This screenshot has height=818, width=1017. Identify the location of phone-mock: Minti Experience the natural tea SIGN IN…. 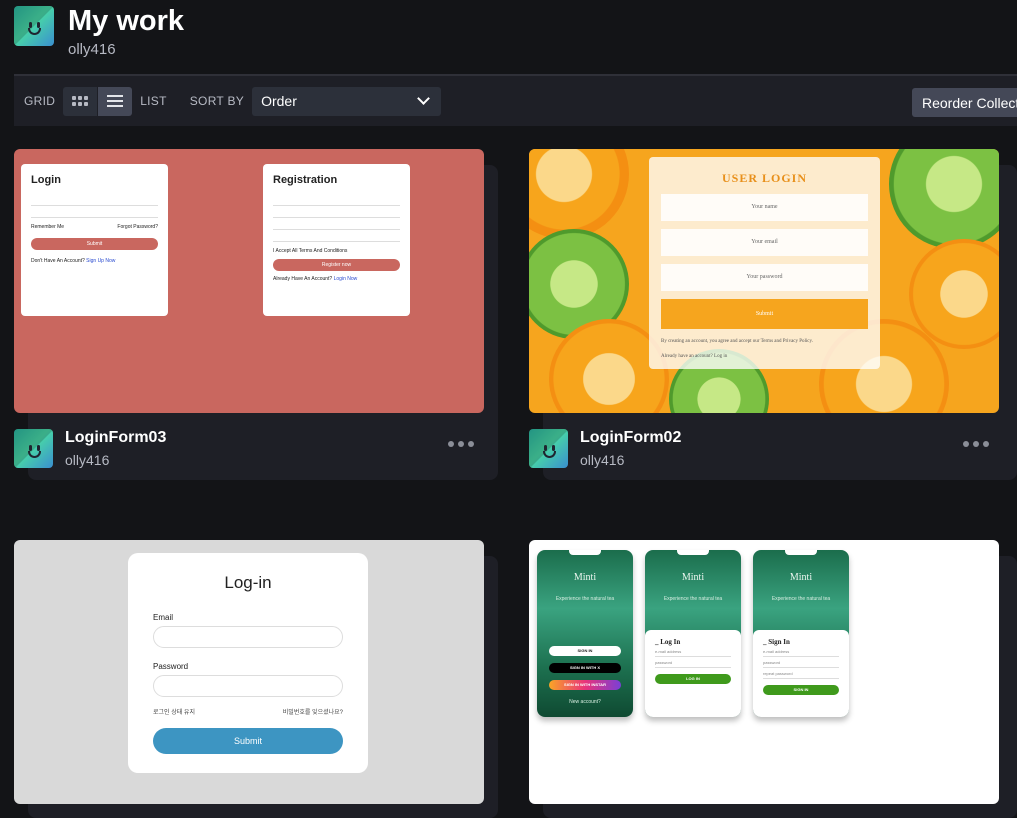
(585, 633).